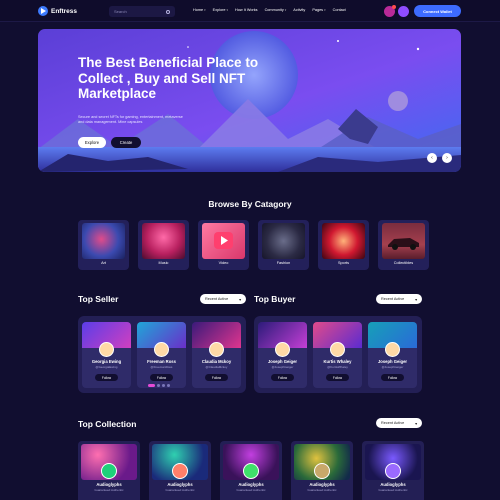 The width and height of the screenshot is (500, 500). What do you see at coordinates (217, 299) in the screenshot?
I see `top-seller-filter-label: Recent Active` at bounding box center [217, 299].